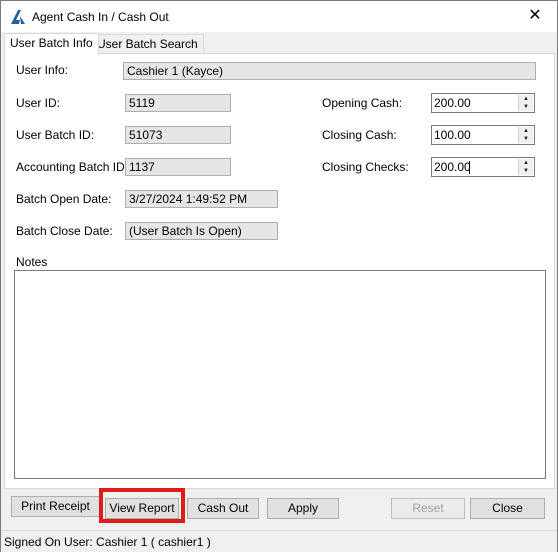  What do you see at coordinates (201, 231) in the screenshot?
I see `batch-close-date-field: (User Batch Is Open)` at bounding box center [201, 231].